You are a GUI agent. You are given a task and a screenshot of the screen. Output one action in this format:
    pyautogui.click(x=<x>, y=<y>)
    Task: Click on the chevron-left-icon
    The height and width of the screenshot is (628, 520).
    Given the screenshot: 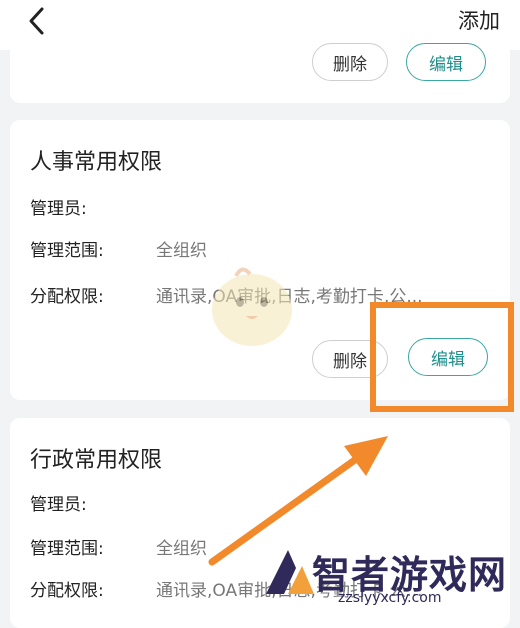 What is the action you would take?
    pyautogui.click(x=36, y=21)
    